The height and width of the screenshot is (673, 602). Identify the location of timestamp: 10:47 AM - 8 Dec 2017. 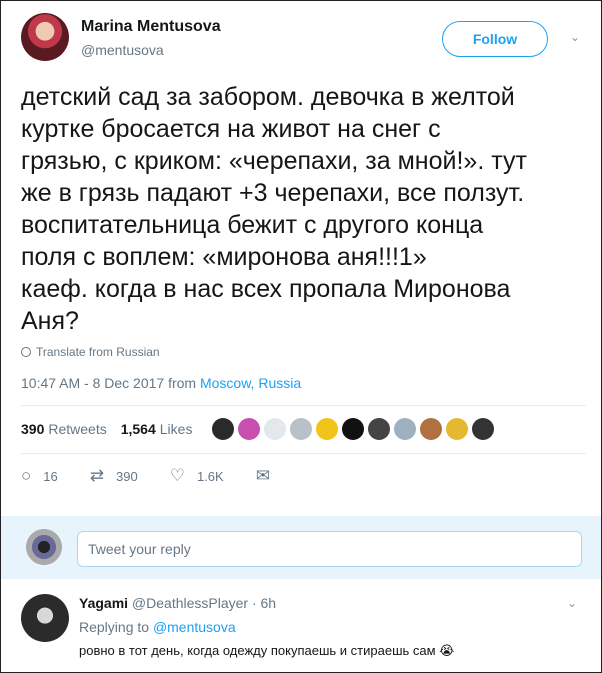
(92, 383).